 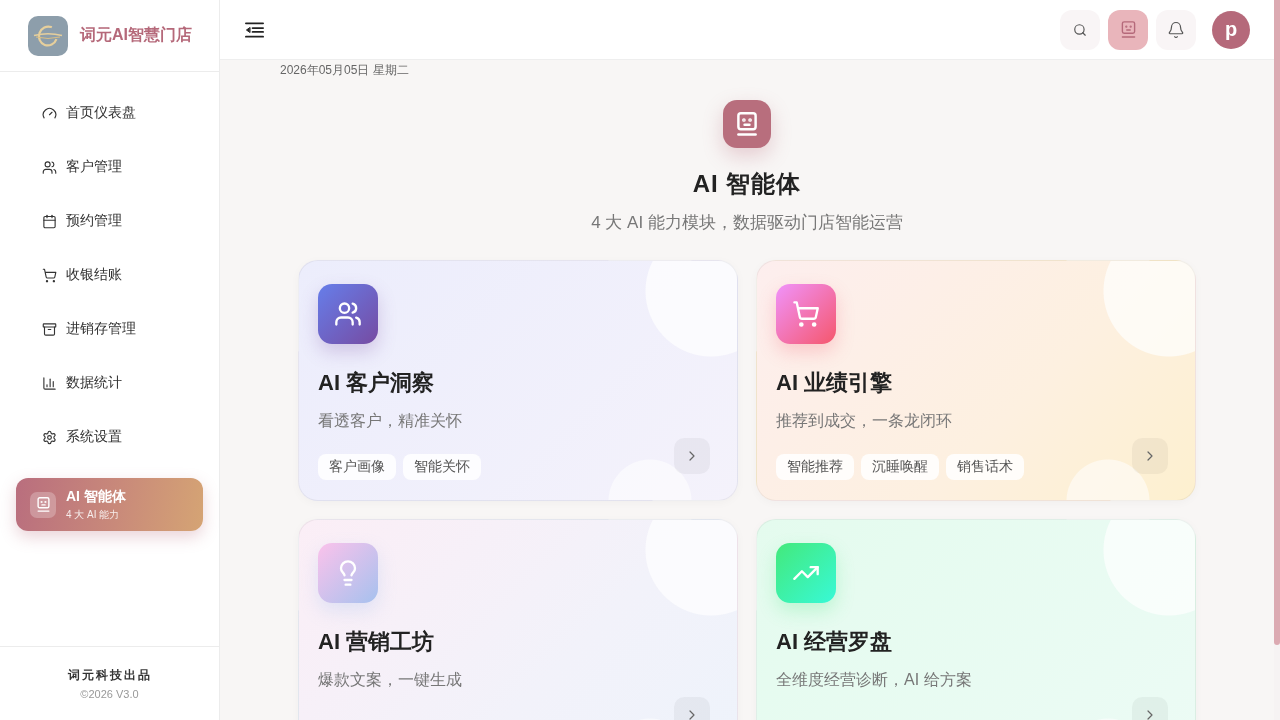 I want to click on sidebar-nav-item: 客户管理, so click(x=109, y=167).